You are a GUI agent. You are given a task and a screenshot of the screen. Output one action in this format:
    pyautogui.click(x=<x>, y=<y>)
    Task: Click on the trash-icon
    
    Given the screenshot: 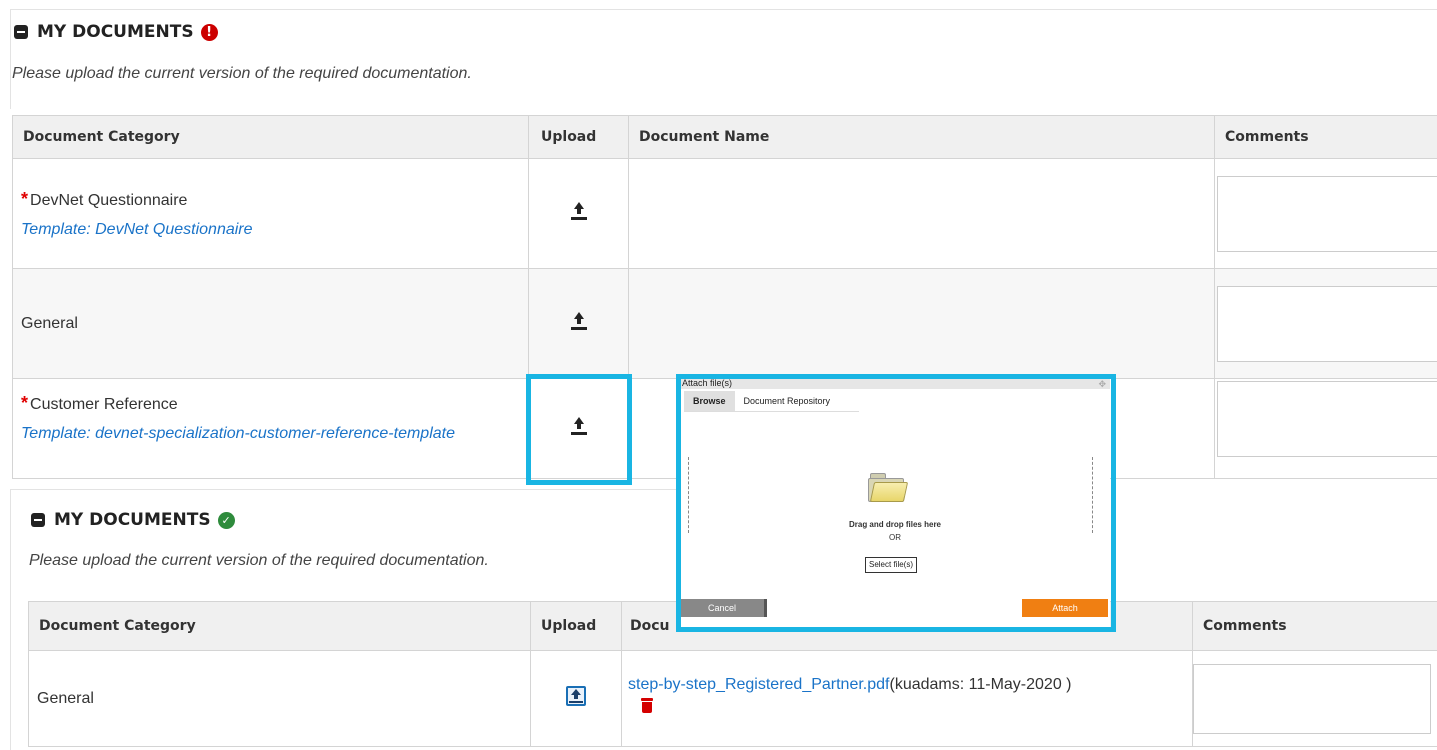 What is the action you would take?
    pyautogui.click(x=647, y=705)
    